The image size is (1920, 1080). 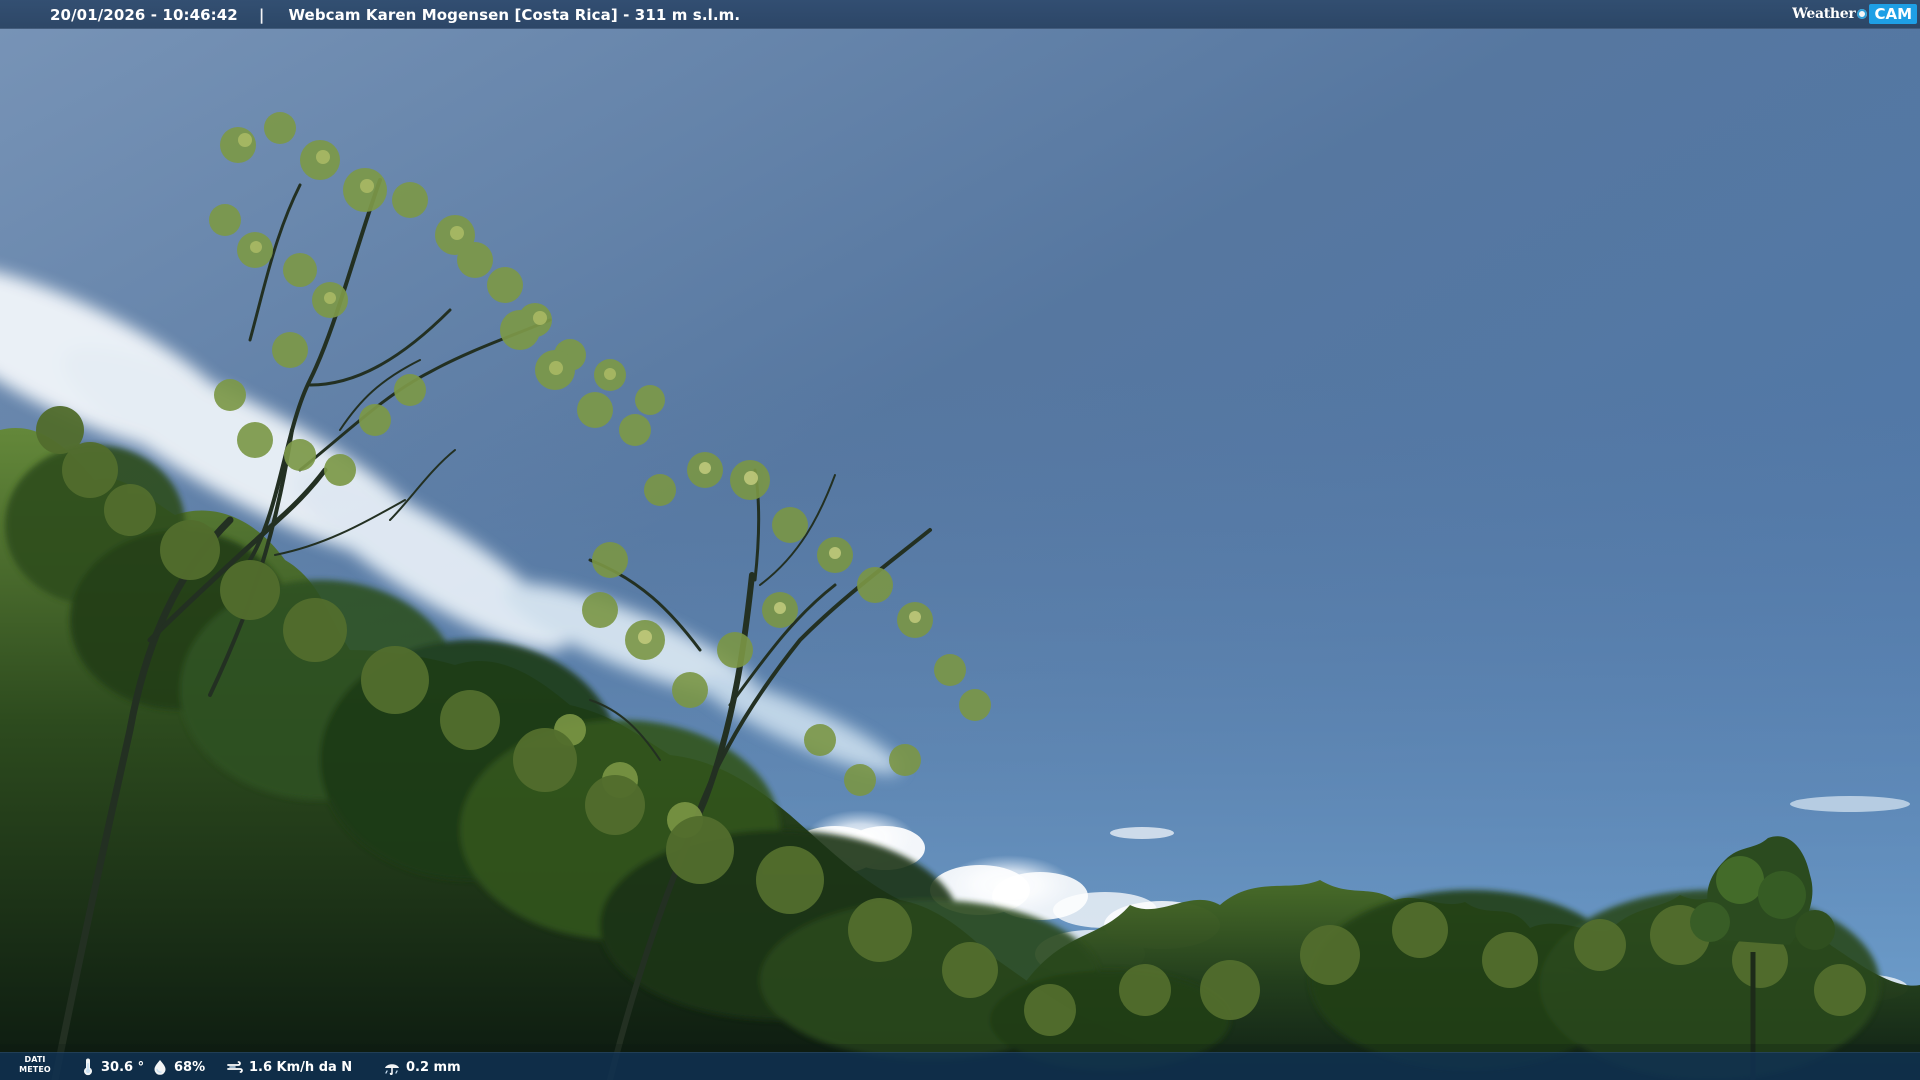 I want to click on thermometer-icon, so click(x=87, y=1067).